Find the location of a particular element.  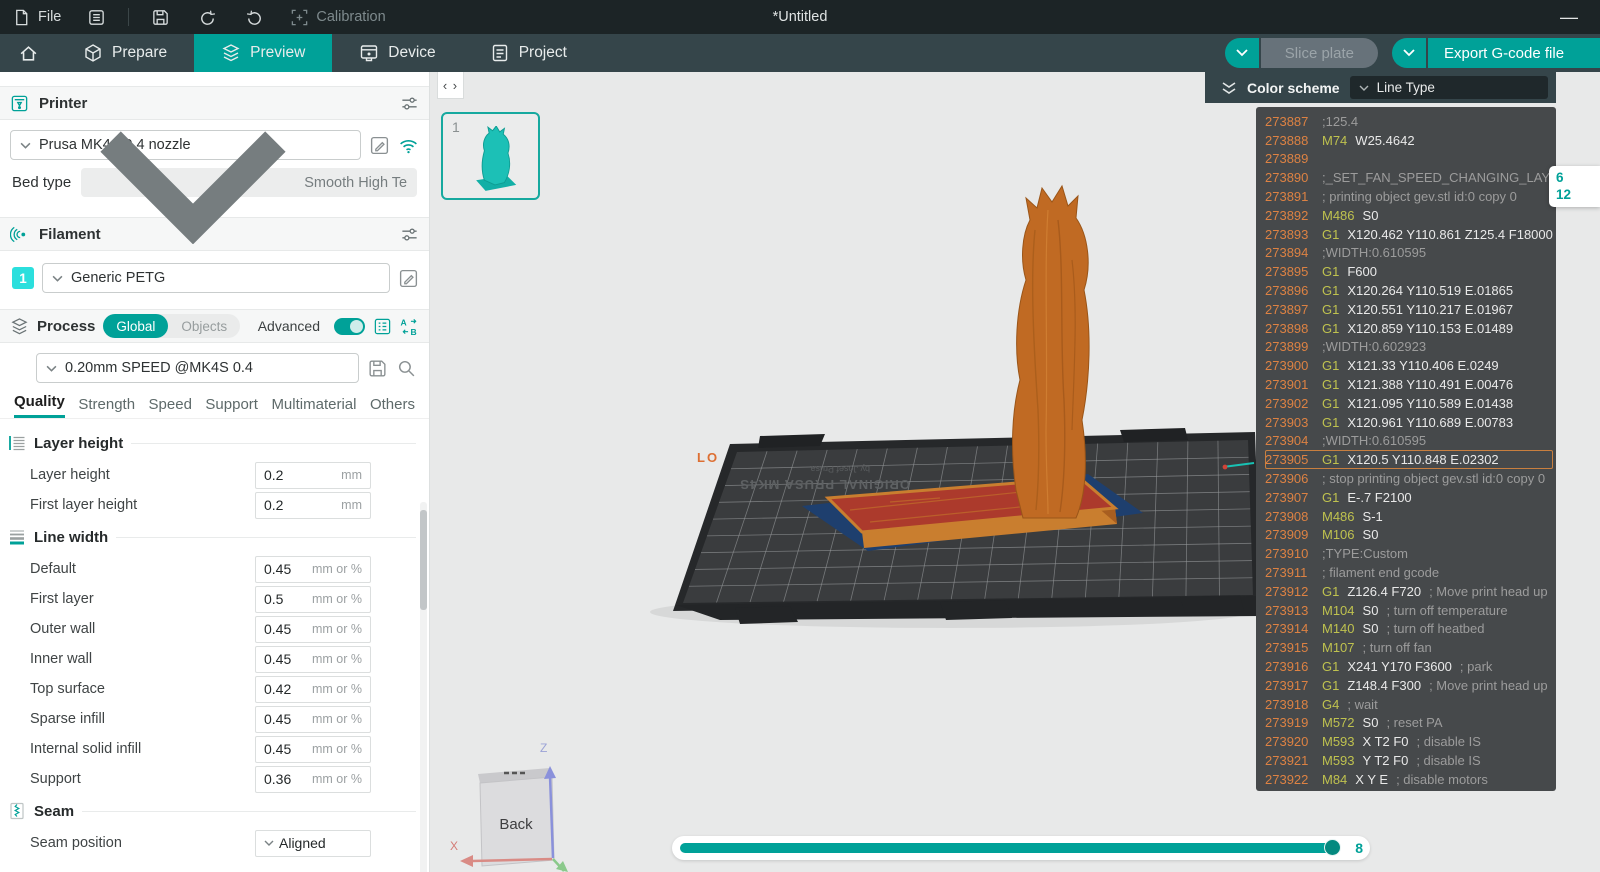

process-tab-others: Others is located at coordinates (392, 407).